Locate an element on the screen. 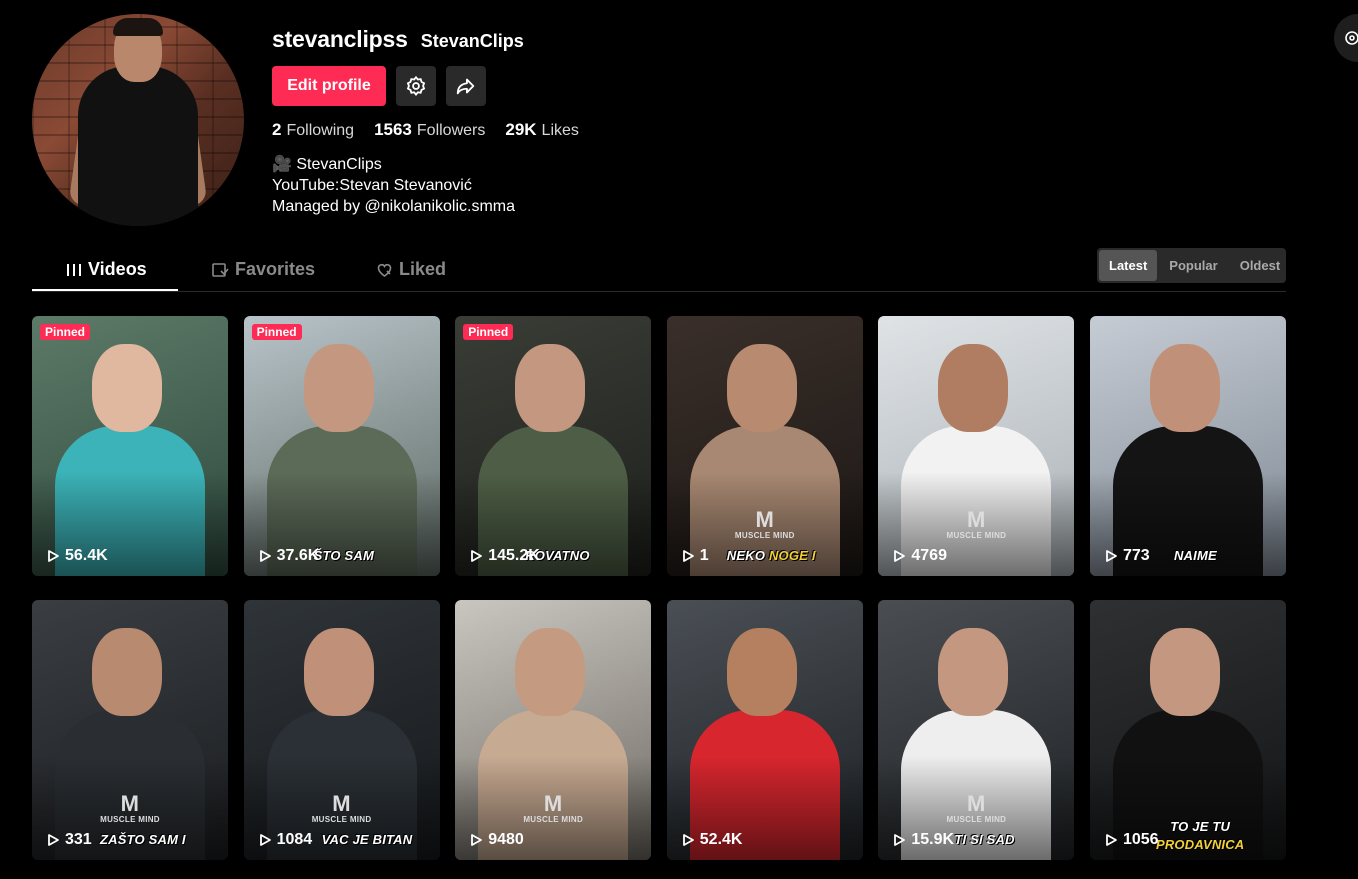 The height and width of the screenshot is (879, 1358). profile-actions: Edit profile is located at coordinates (379, 86).